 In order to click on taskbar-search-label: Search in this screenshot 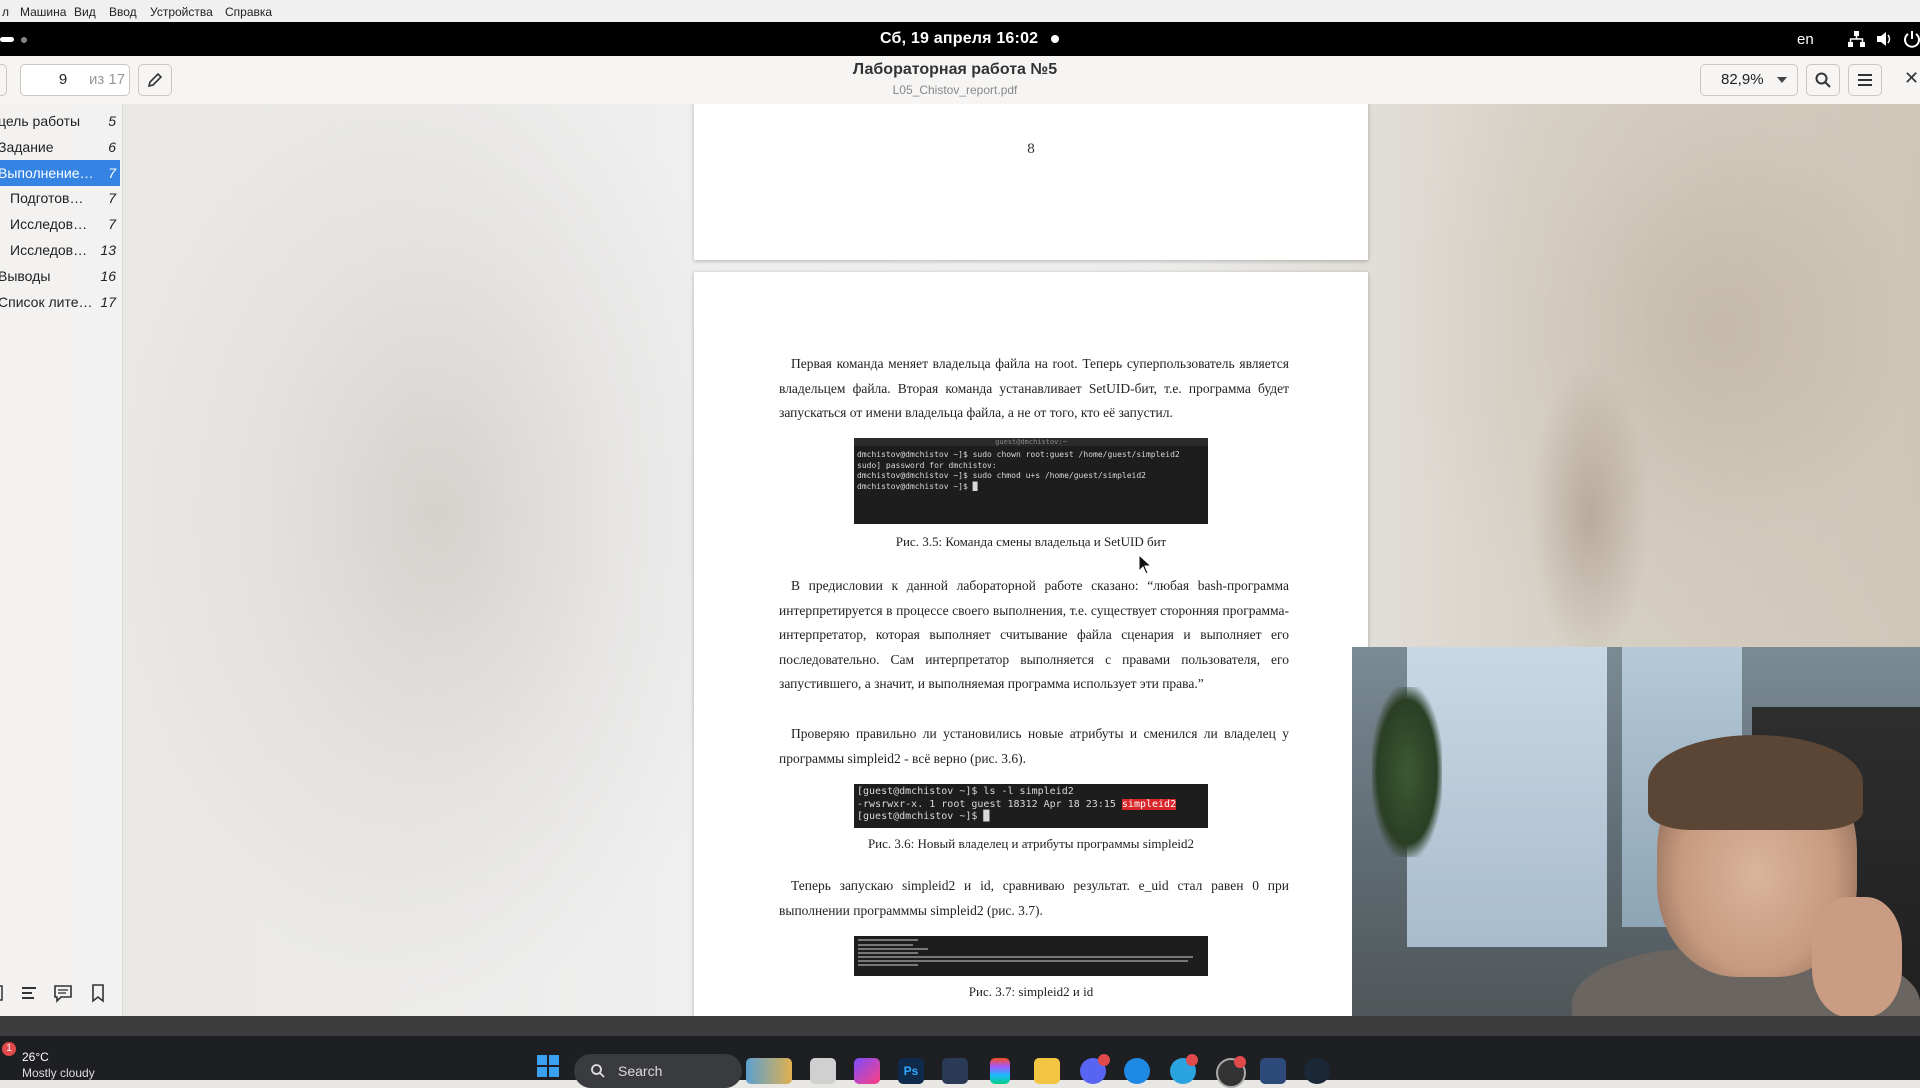, I will do `click(640, 1071)`.